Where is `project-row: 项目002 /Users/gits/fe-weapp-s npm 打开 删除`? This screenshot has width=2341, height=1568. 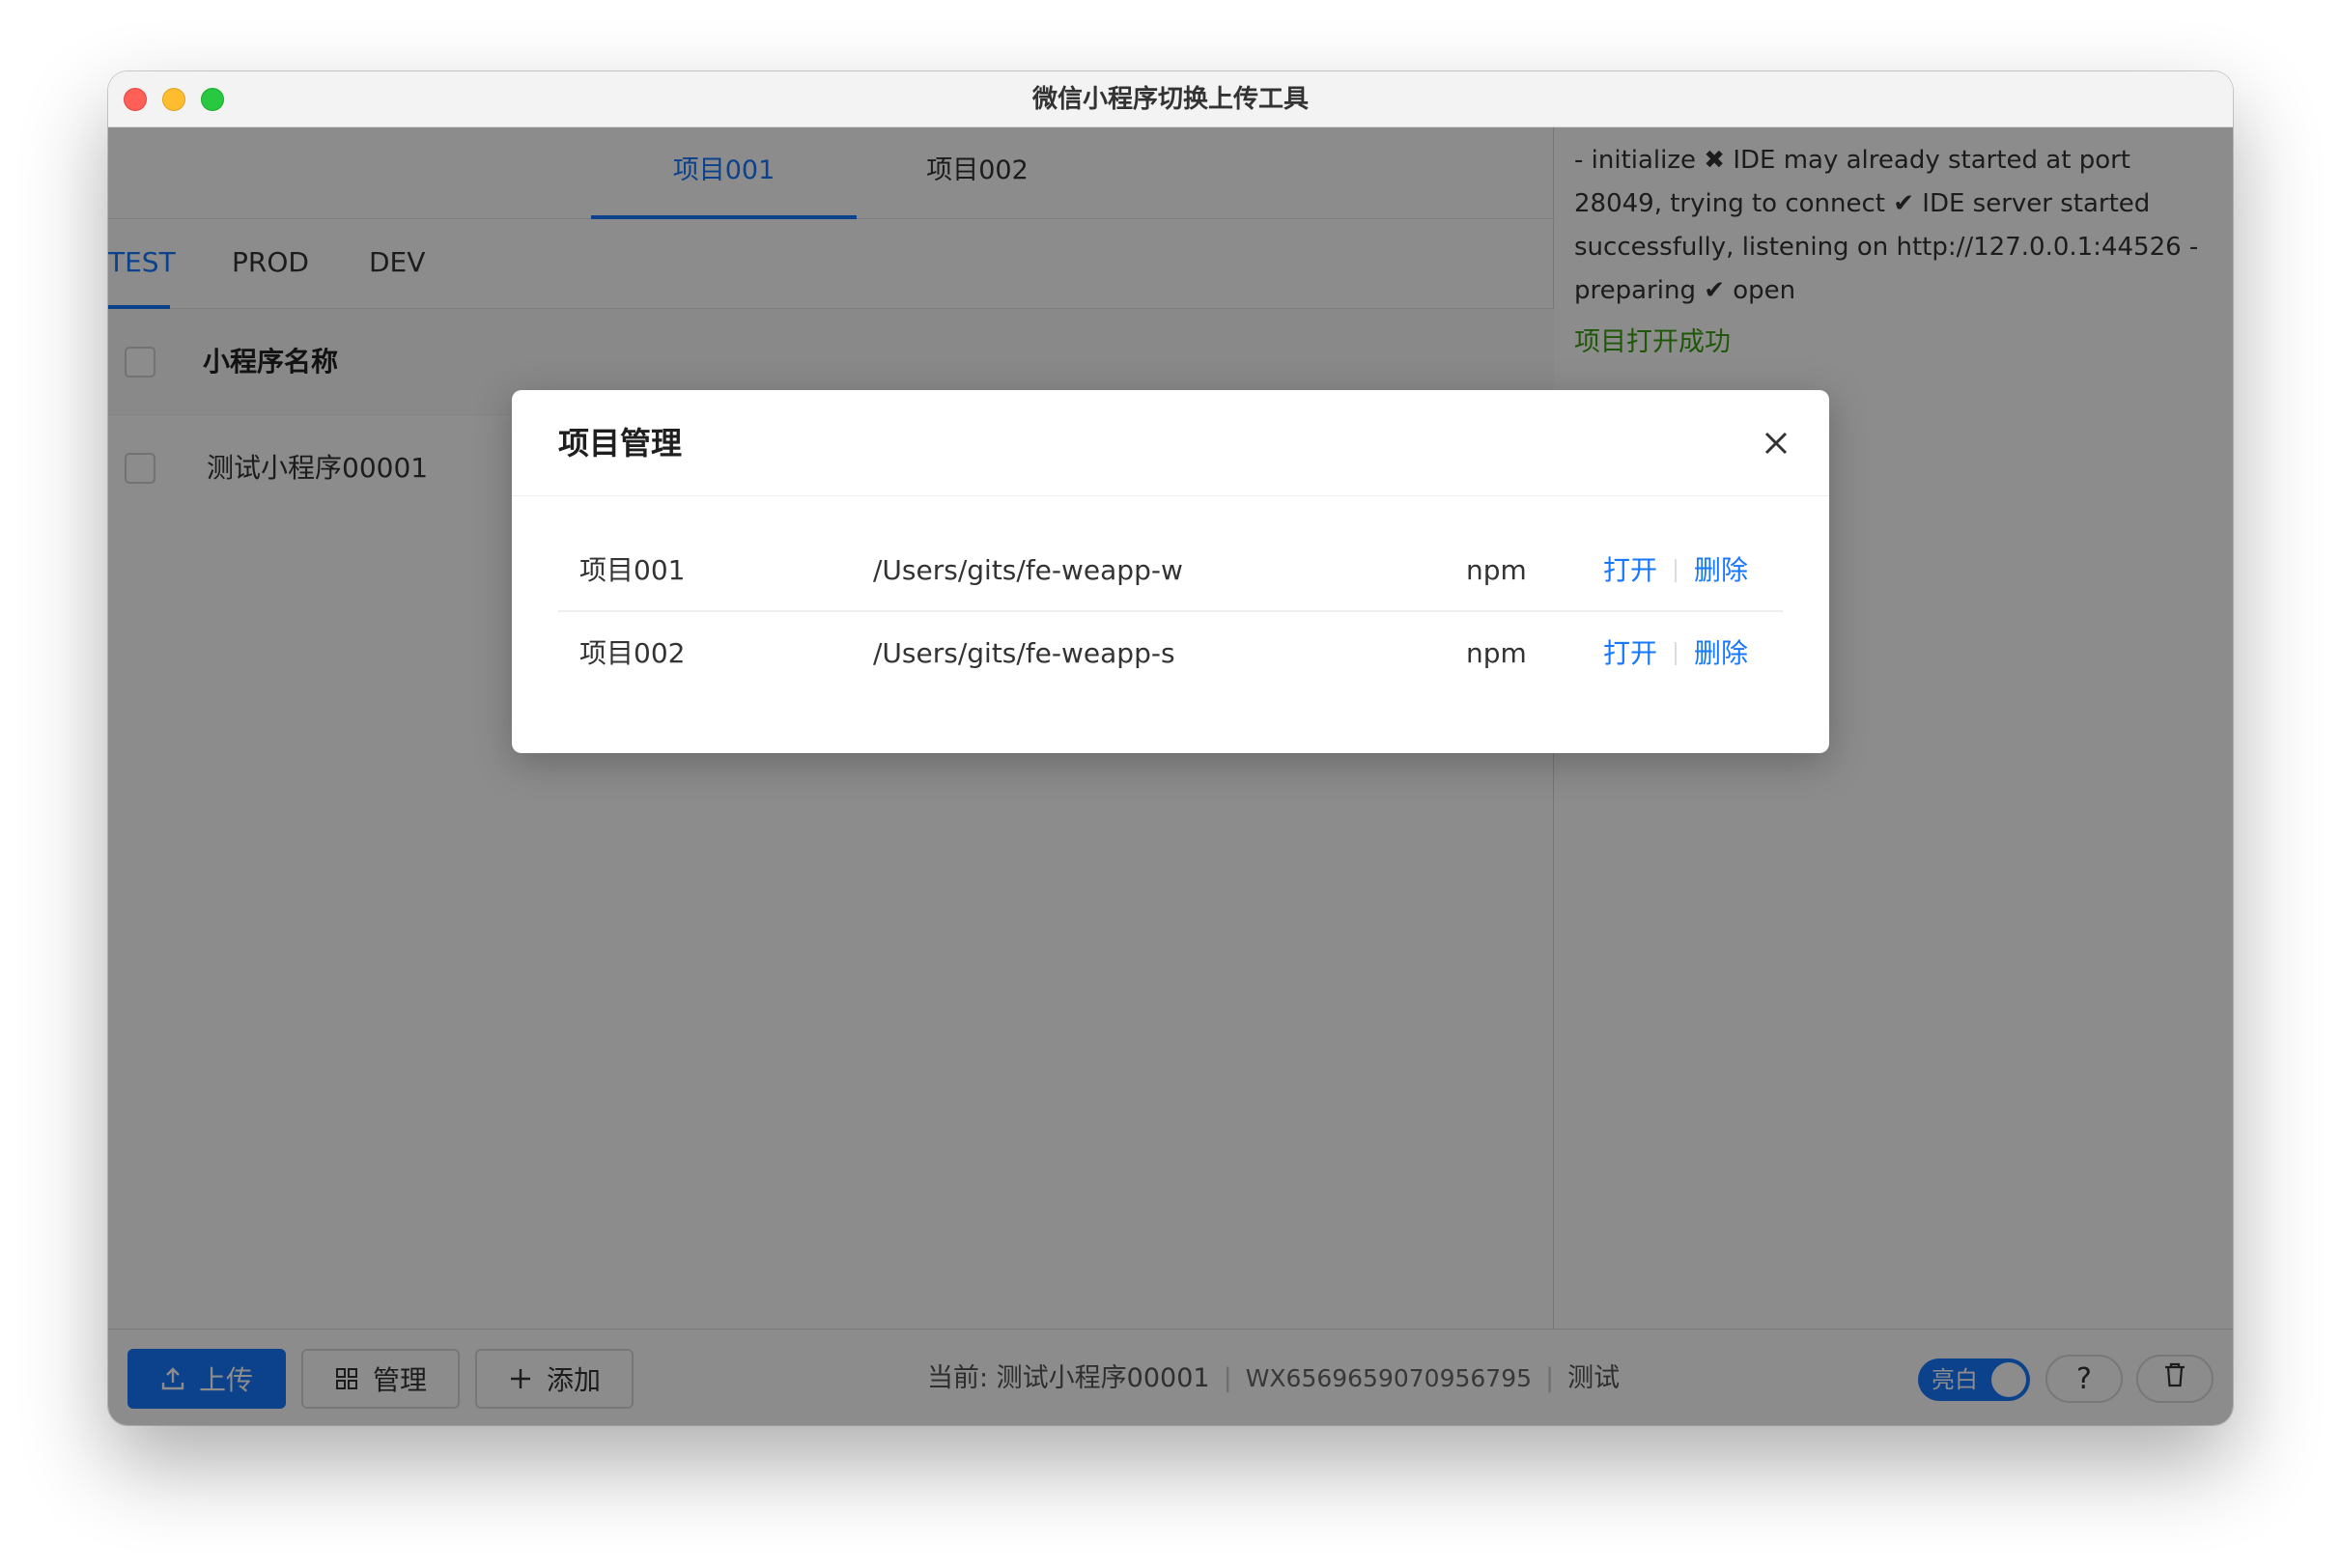 project-row: 项目002 /Users/gits/fe-weapp-s npm 打开 删除 is located at coordinates (1170, 654).